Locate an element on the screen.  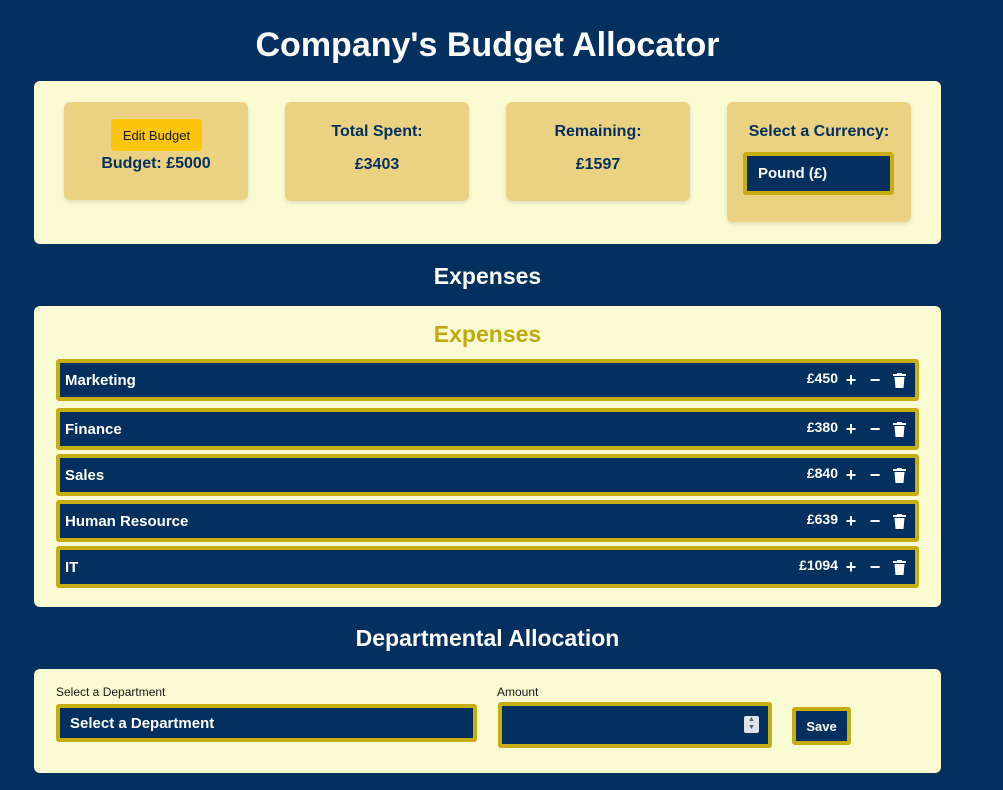
page-title: Company's Budget Allocator is located at coordinates (487, 45).